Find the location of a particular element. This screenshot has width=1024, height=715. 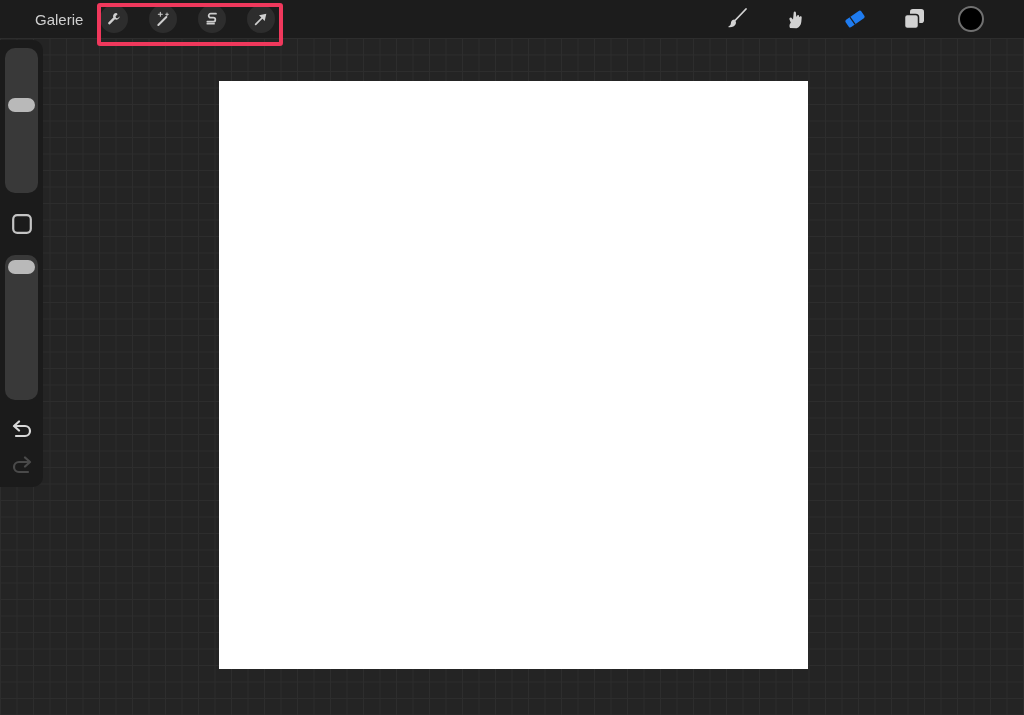

s-curve-button is located at coordinates (212, 19).